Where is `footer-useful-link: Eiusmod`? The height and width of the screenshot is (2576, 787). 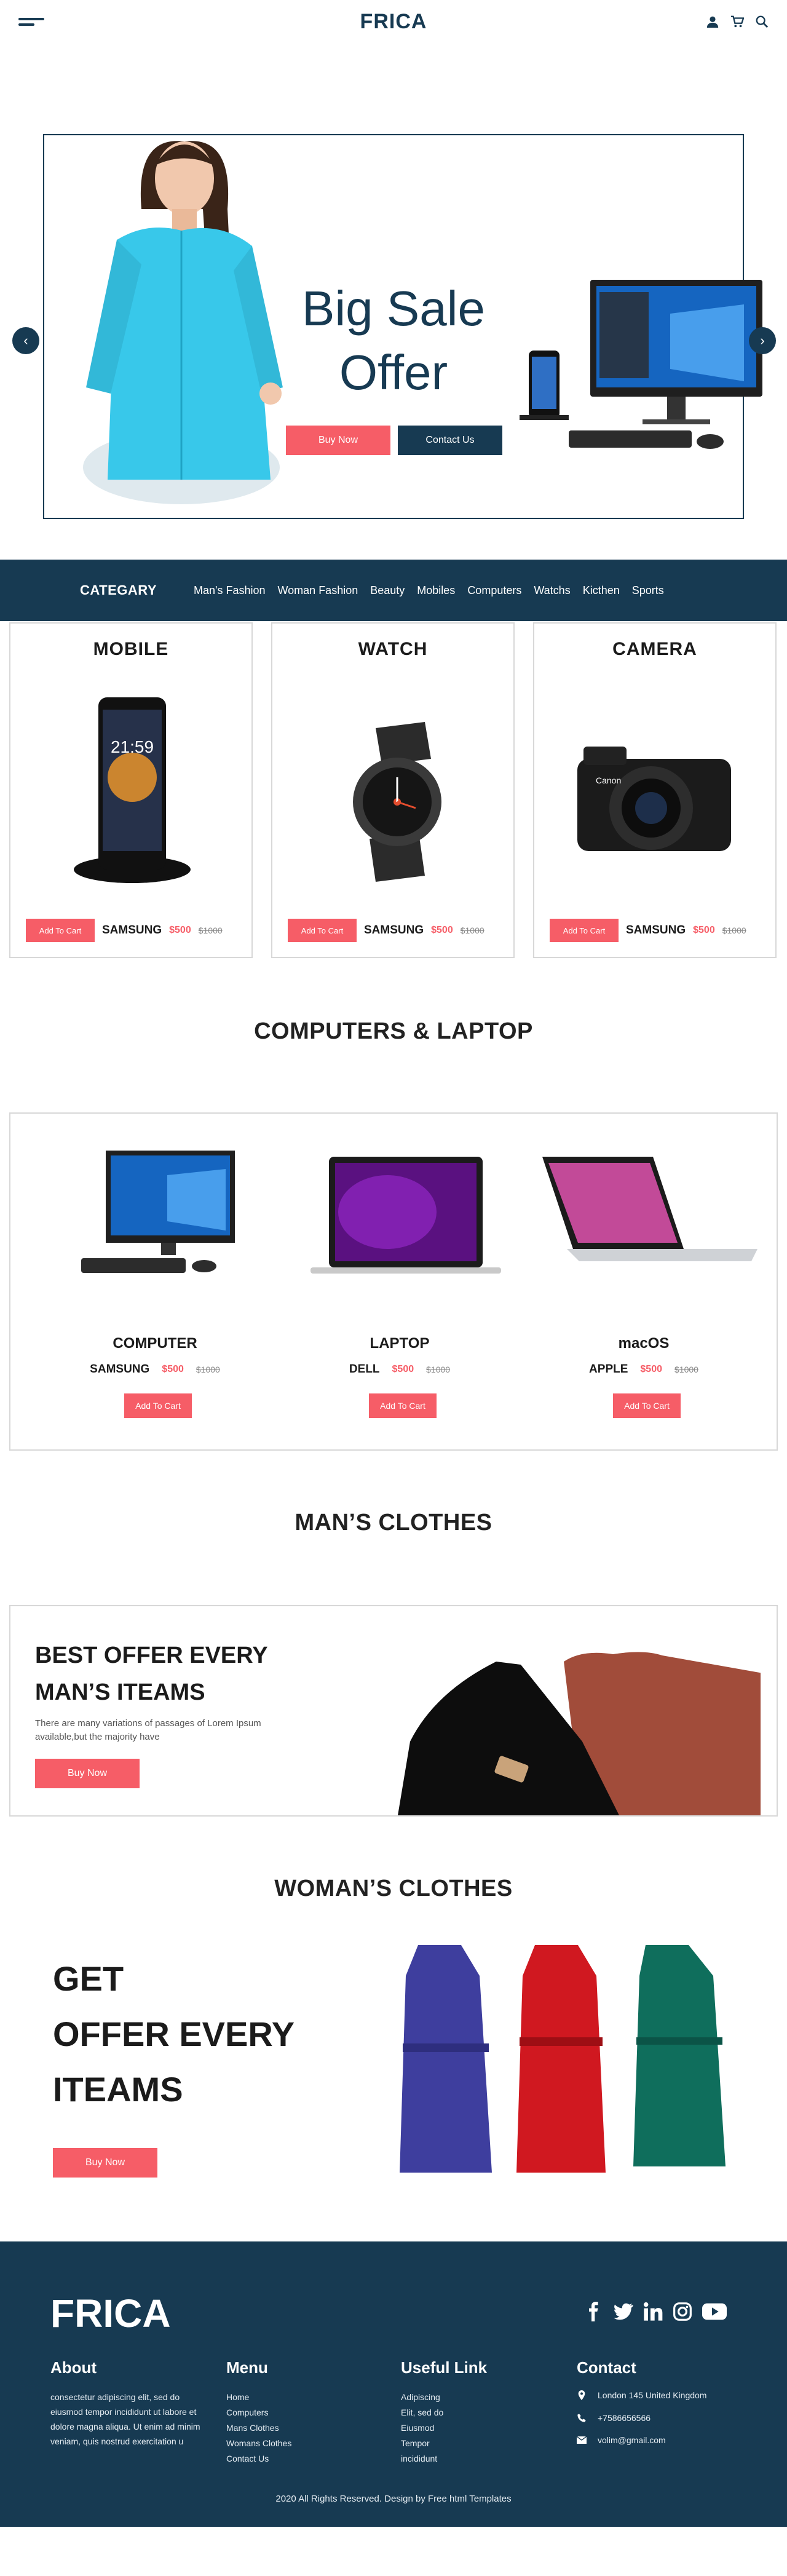
footer-useful-link: Eiusmod is located at coordinates (444, 2428).